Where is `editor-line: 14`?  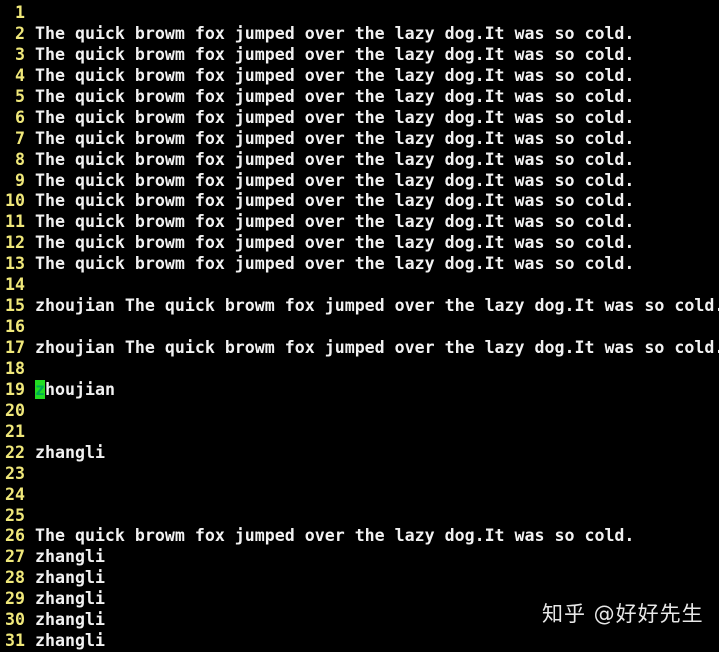 editor-line: 14 is located at coordinates (359, 285).